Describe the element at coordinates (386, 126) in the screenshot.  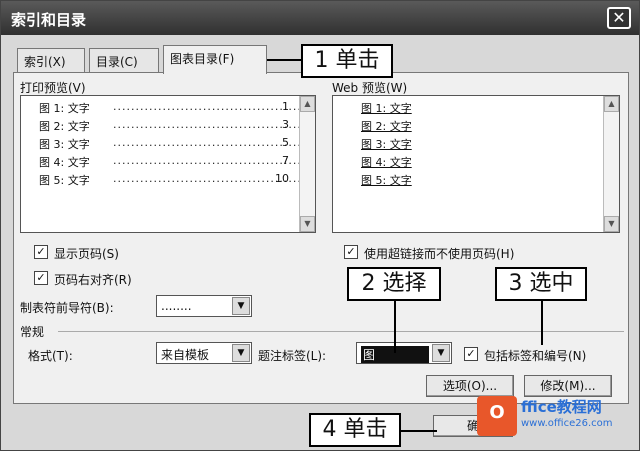
I see `web-preview-link: 图 2: 文字` at that location.